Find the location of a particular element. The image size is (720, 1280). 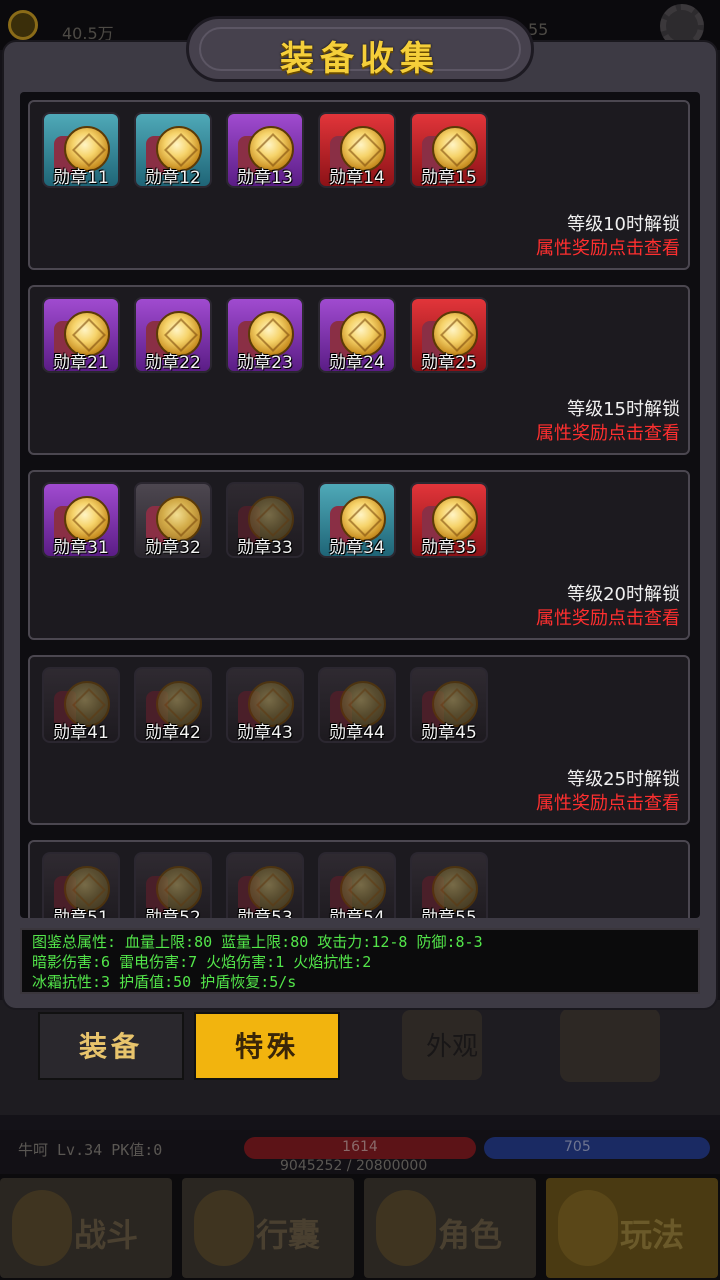

tab-equip: 装备 is located at coordinates (111, 1046).